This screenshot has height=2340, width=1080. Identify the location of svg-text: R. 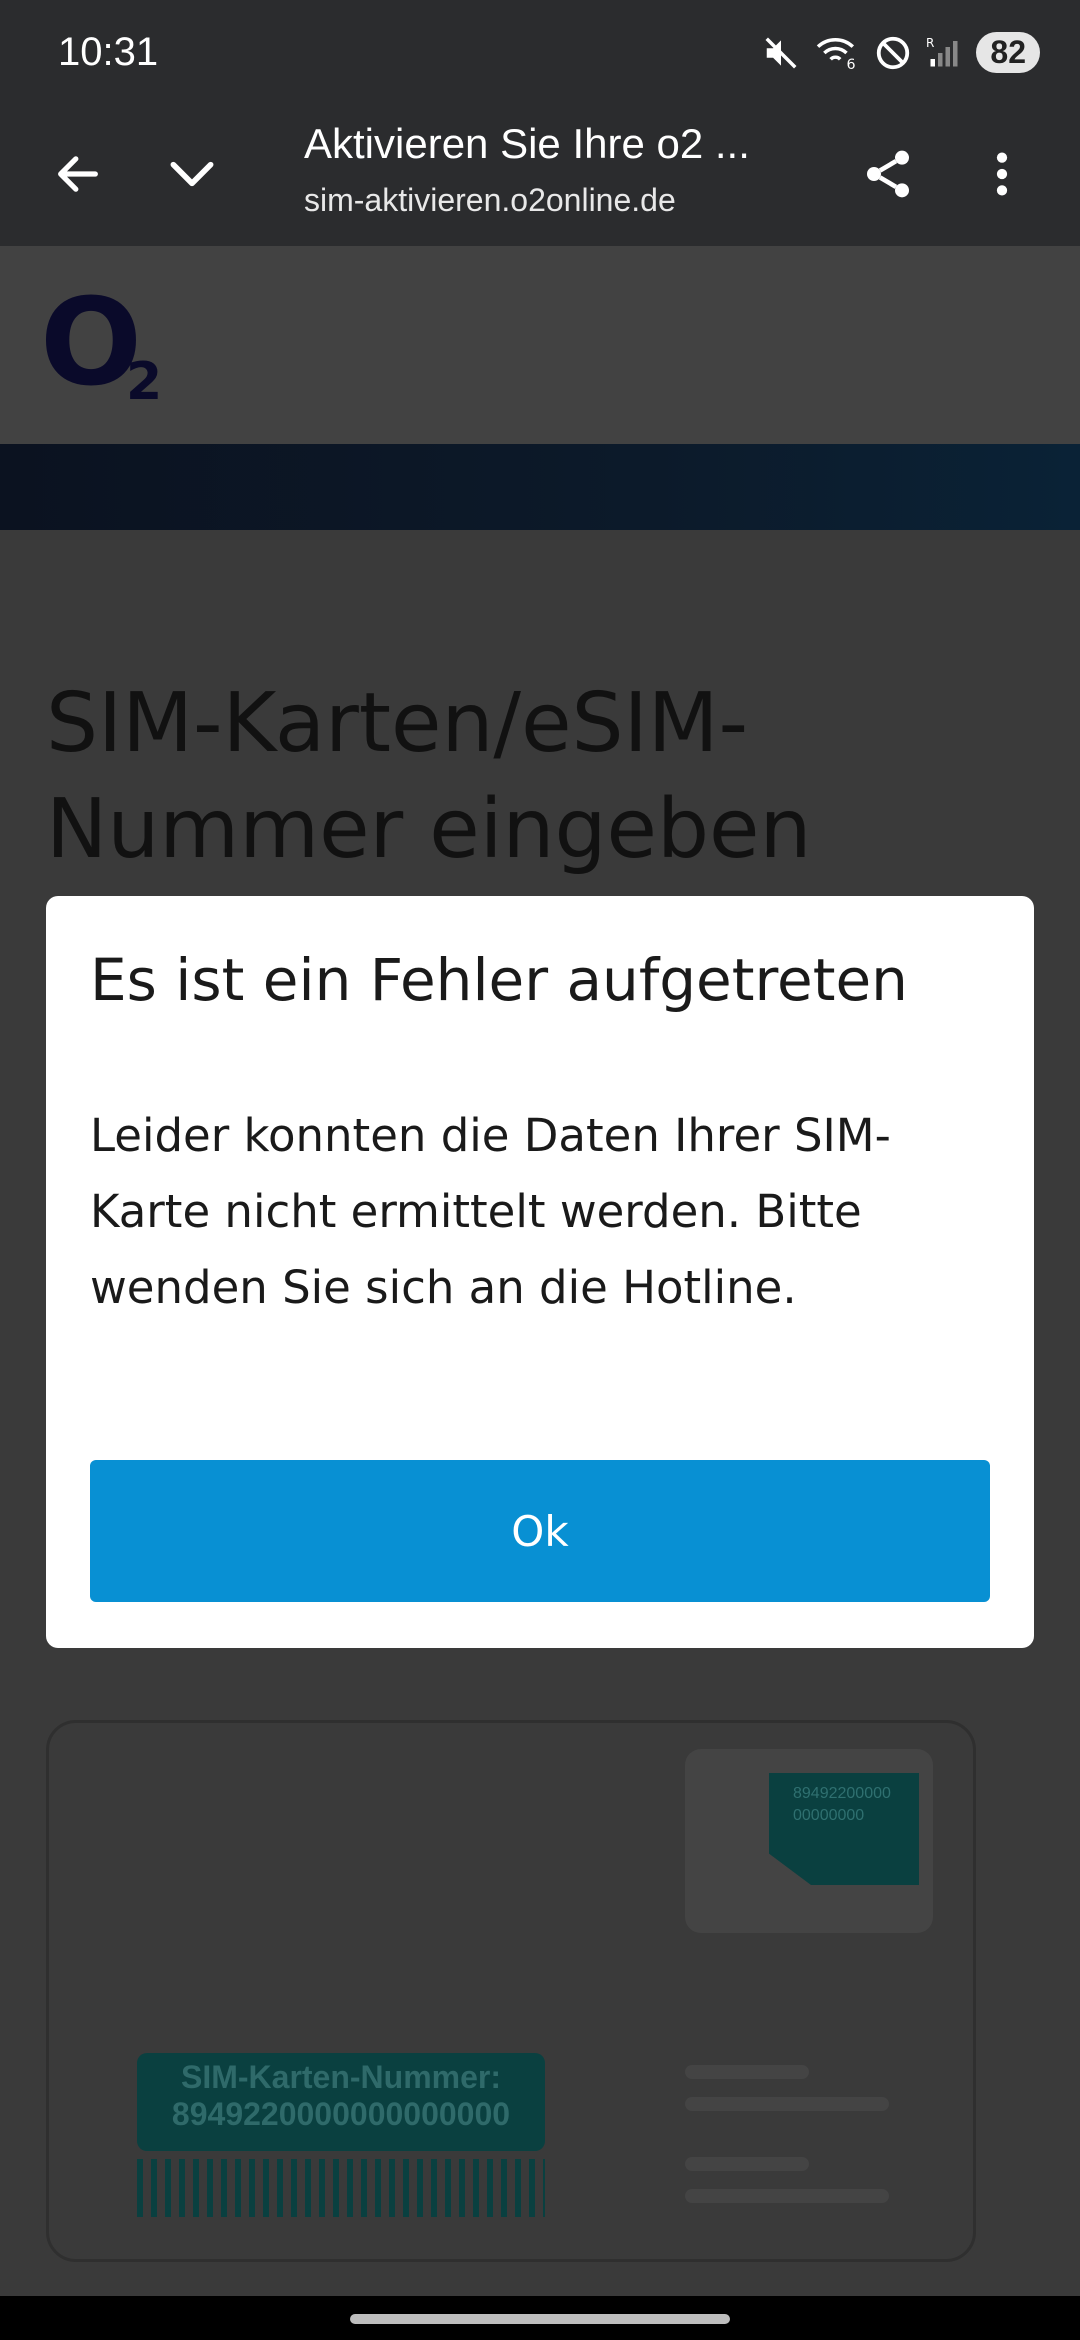
(930, 43).